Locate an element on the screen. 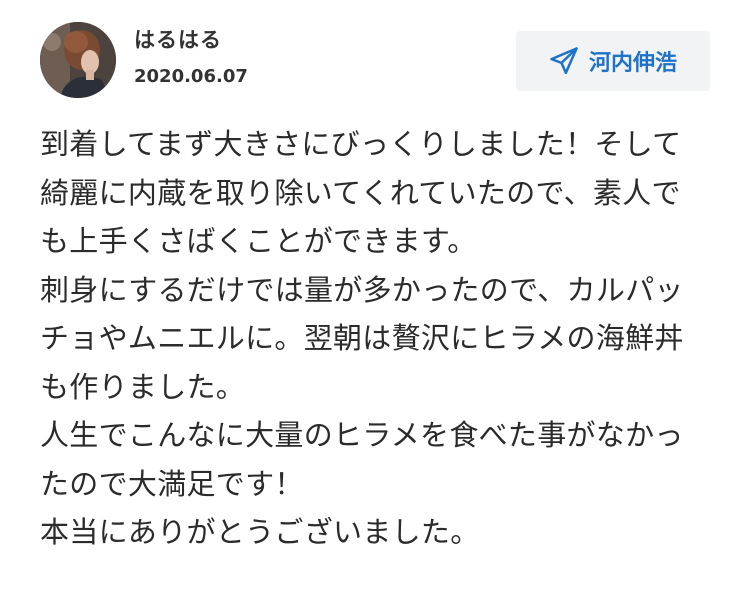  review-line: 人生でこんなに大量のヒラメを食べた事がなかっ is located at coordinates (362, 435).